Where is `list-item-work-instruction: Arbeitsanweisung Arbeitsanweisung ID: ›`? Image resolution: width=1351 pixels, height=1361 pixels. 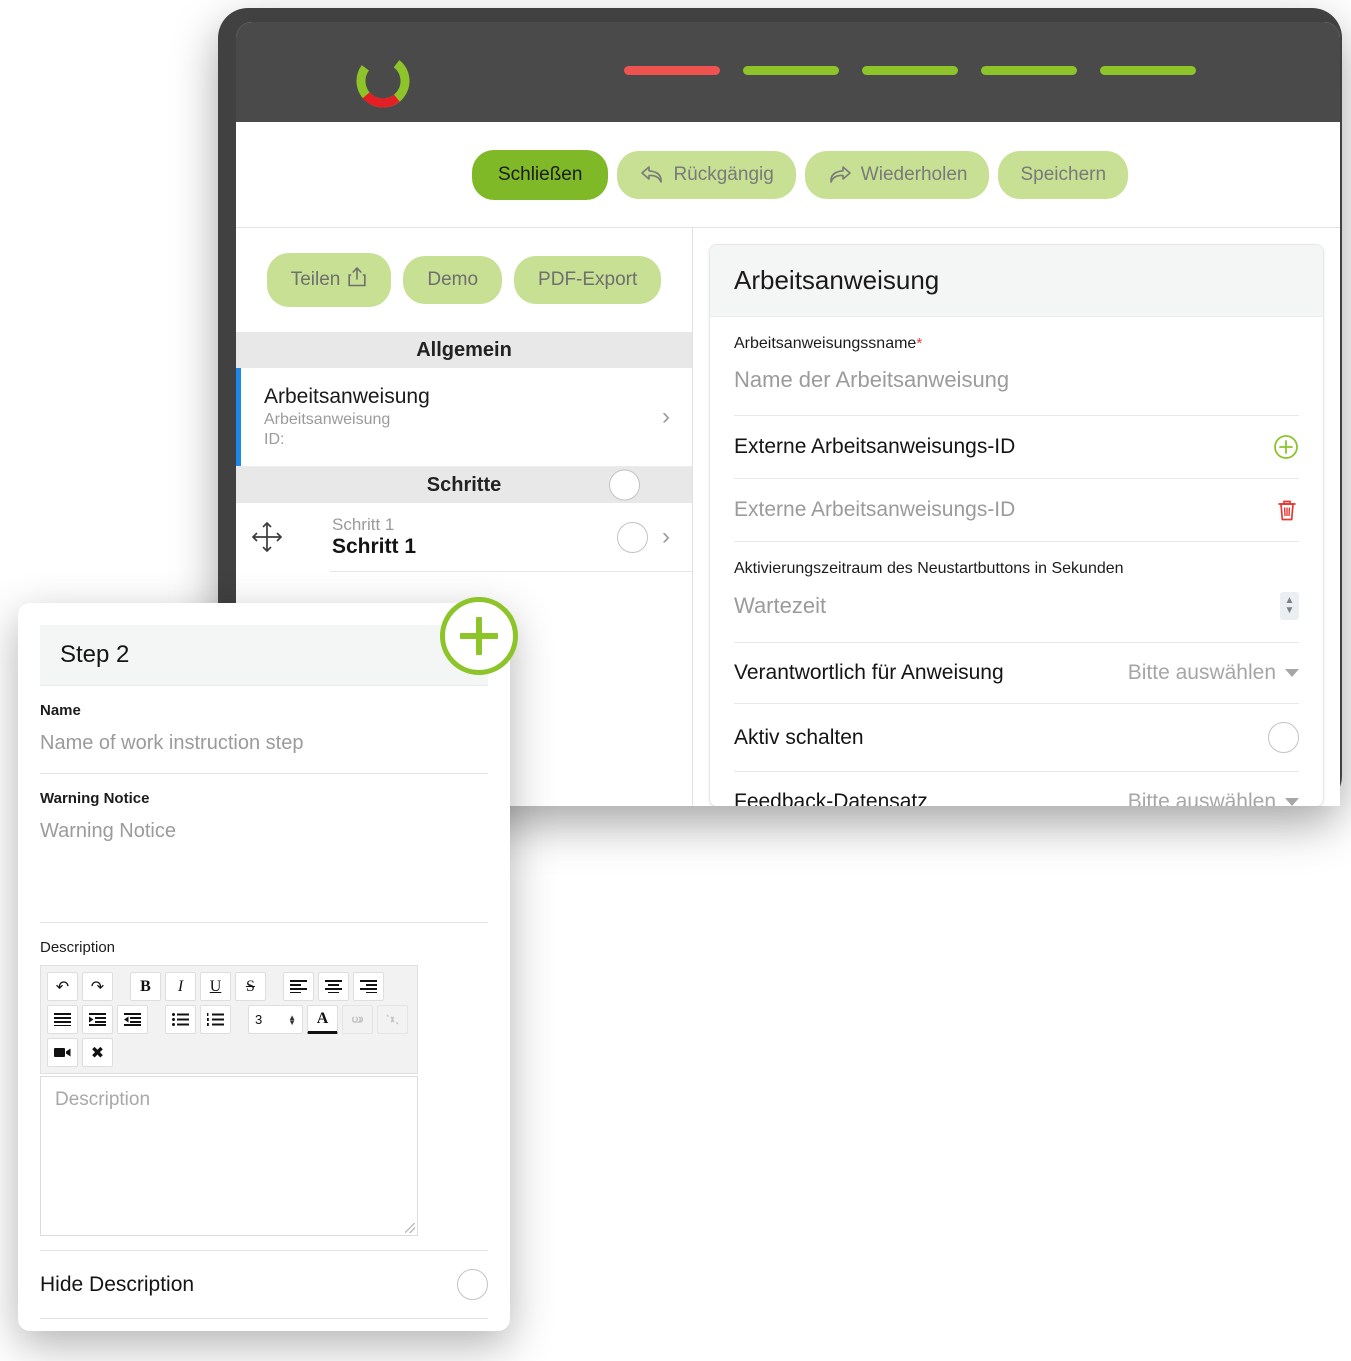 list-item-work-instruction: Arbeitsanweisung Arbeitsanweisung ID: › is located at coordinates (464, 418).